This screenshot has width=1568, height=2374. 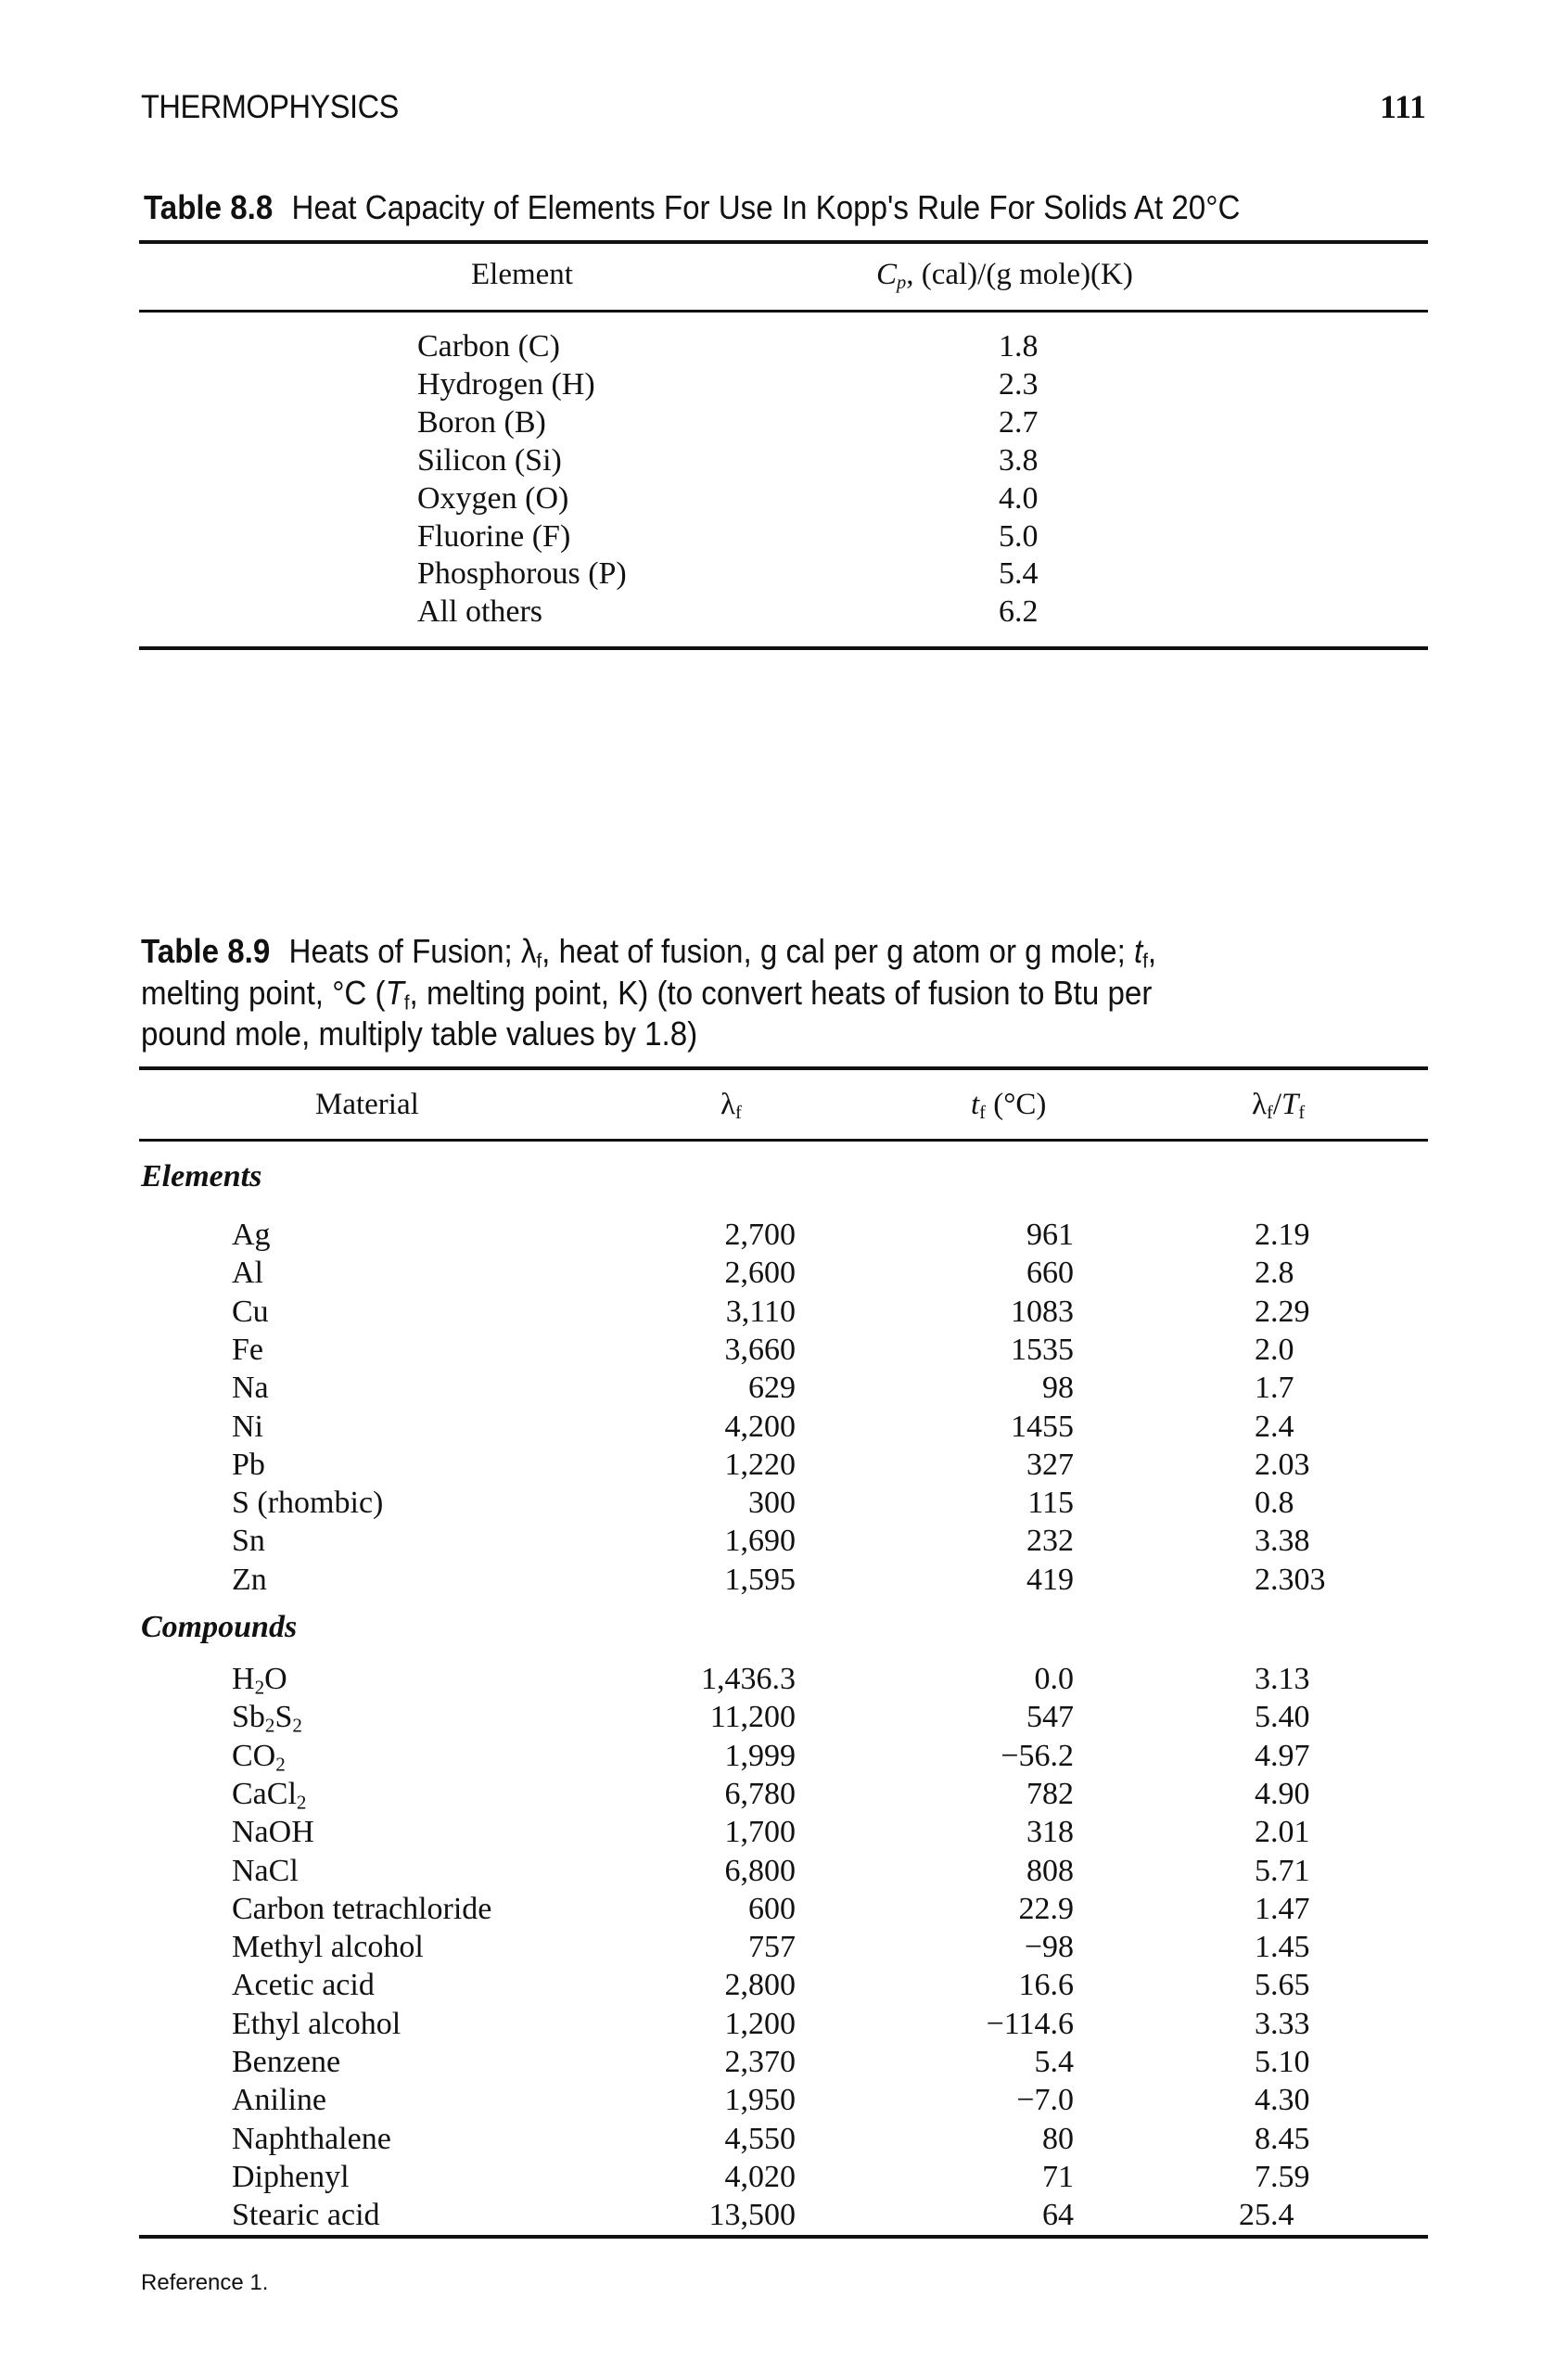 I want to click on melting-point-value: 64, so click(x=1058, y=2215).